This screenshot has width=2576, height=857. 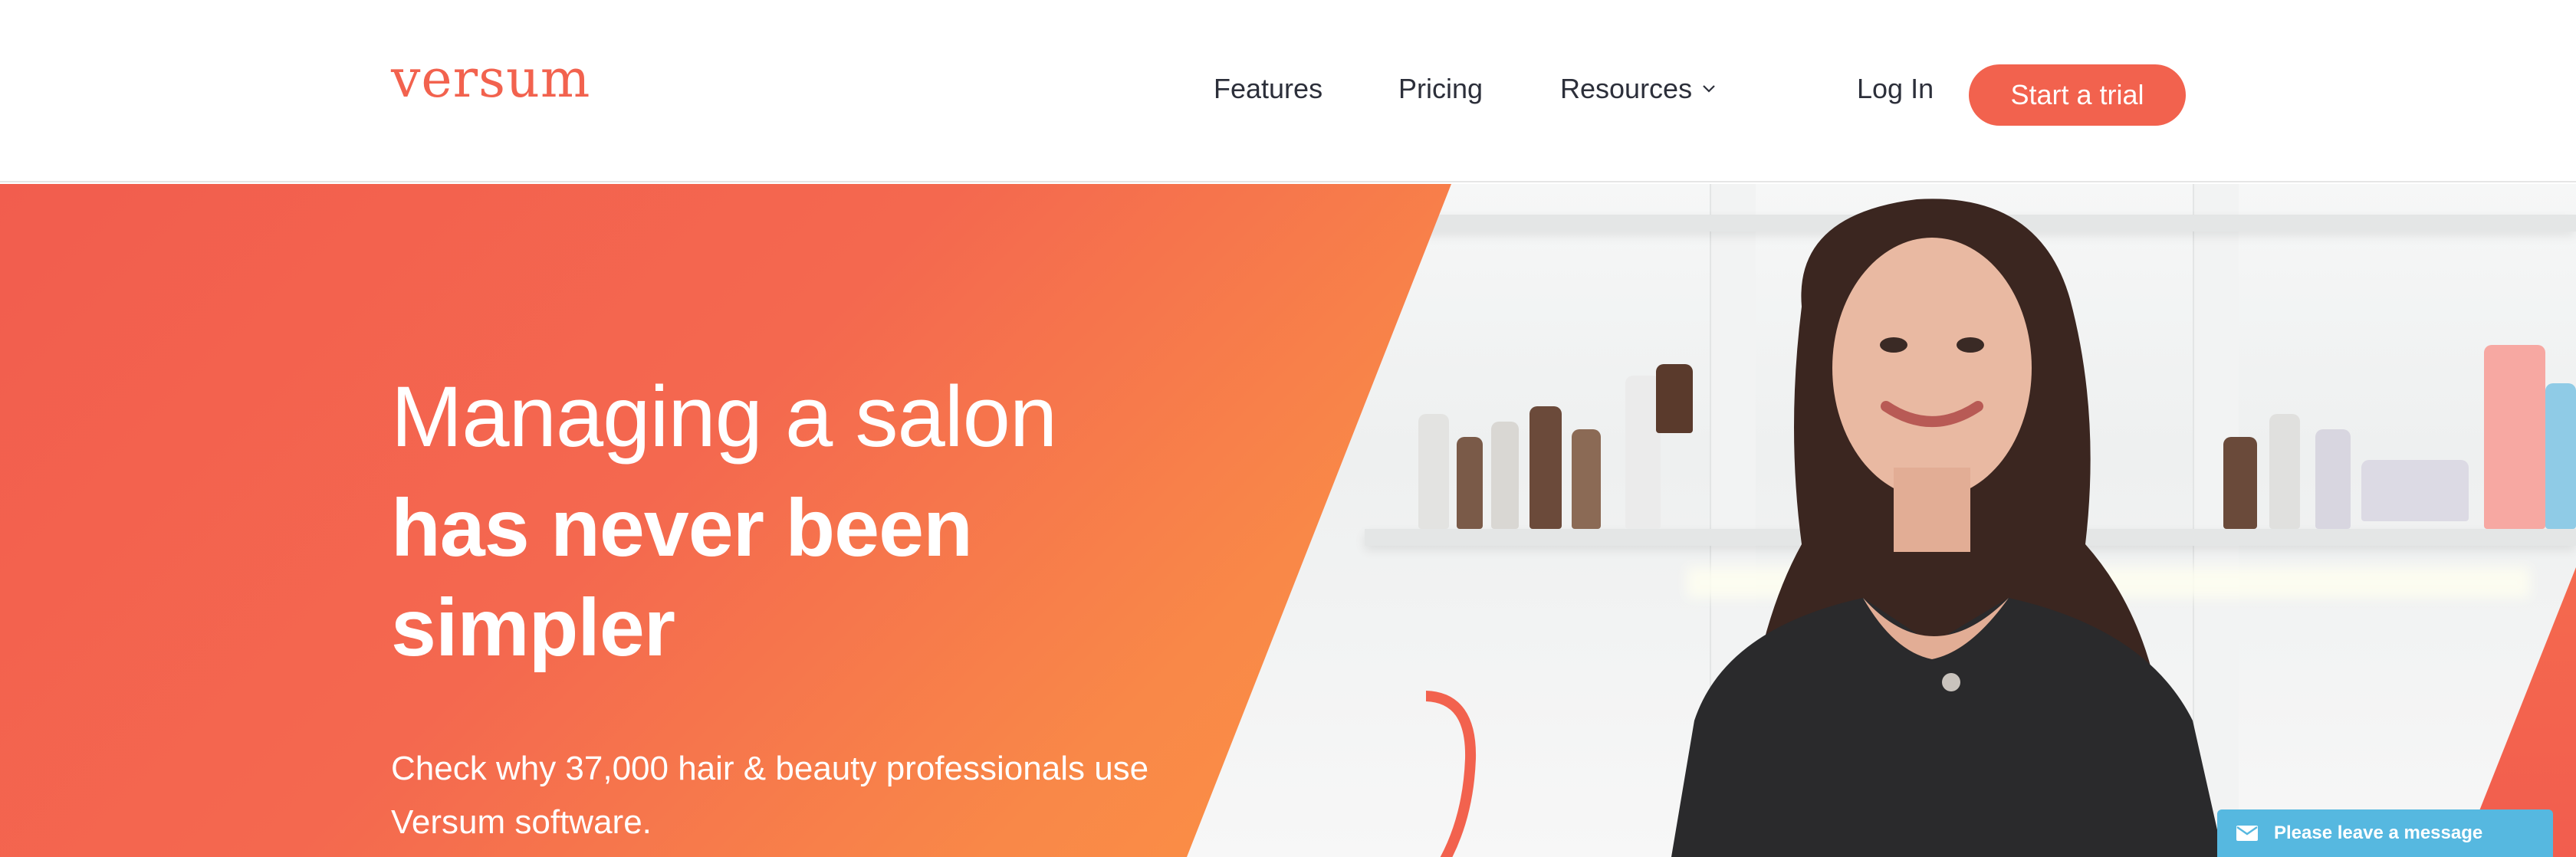 I want to click on nav-resources-dropdown: Resources, so click(x=1639, y=89).